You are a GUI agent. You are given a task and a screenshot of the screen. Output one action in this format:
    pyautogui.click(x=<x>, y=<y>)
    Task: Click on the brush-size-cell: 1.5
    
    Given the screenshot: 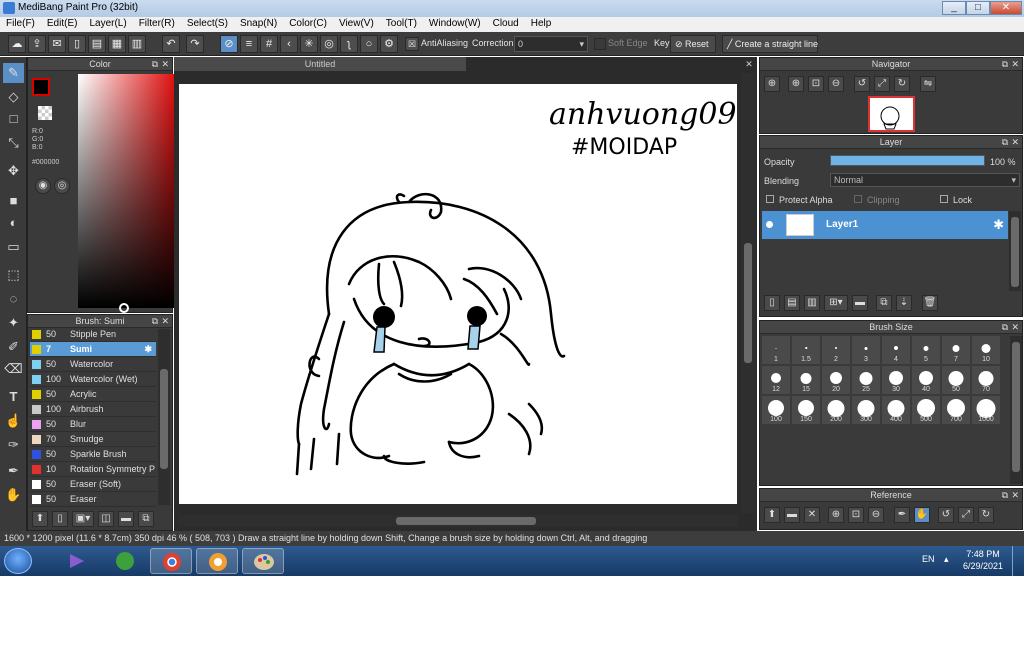 What is the action you would take?
    pyautogui.click(x=806, y=350)
    